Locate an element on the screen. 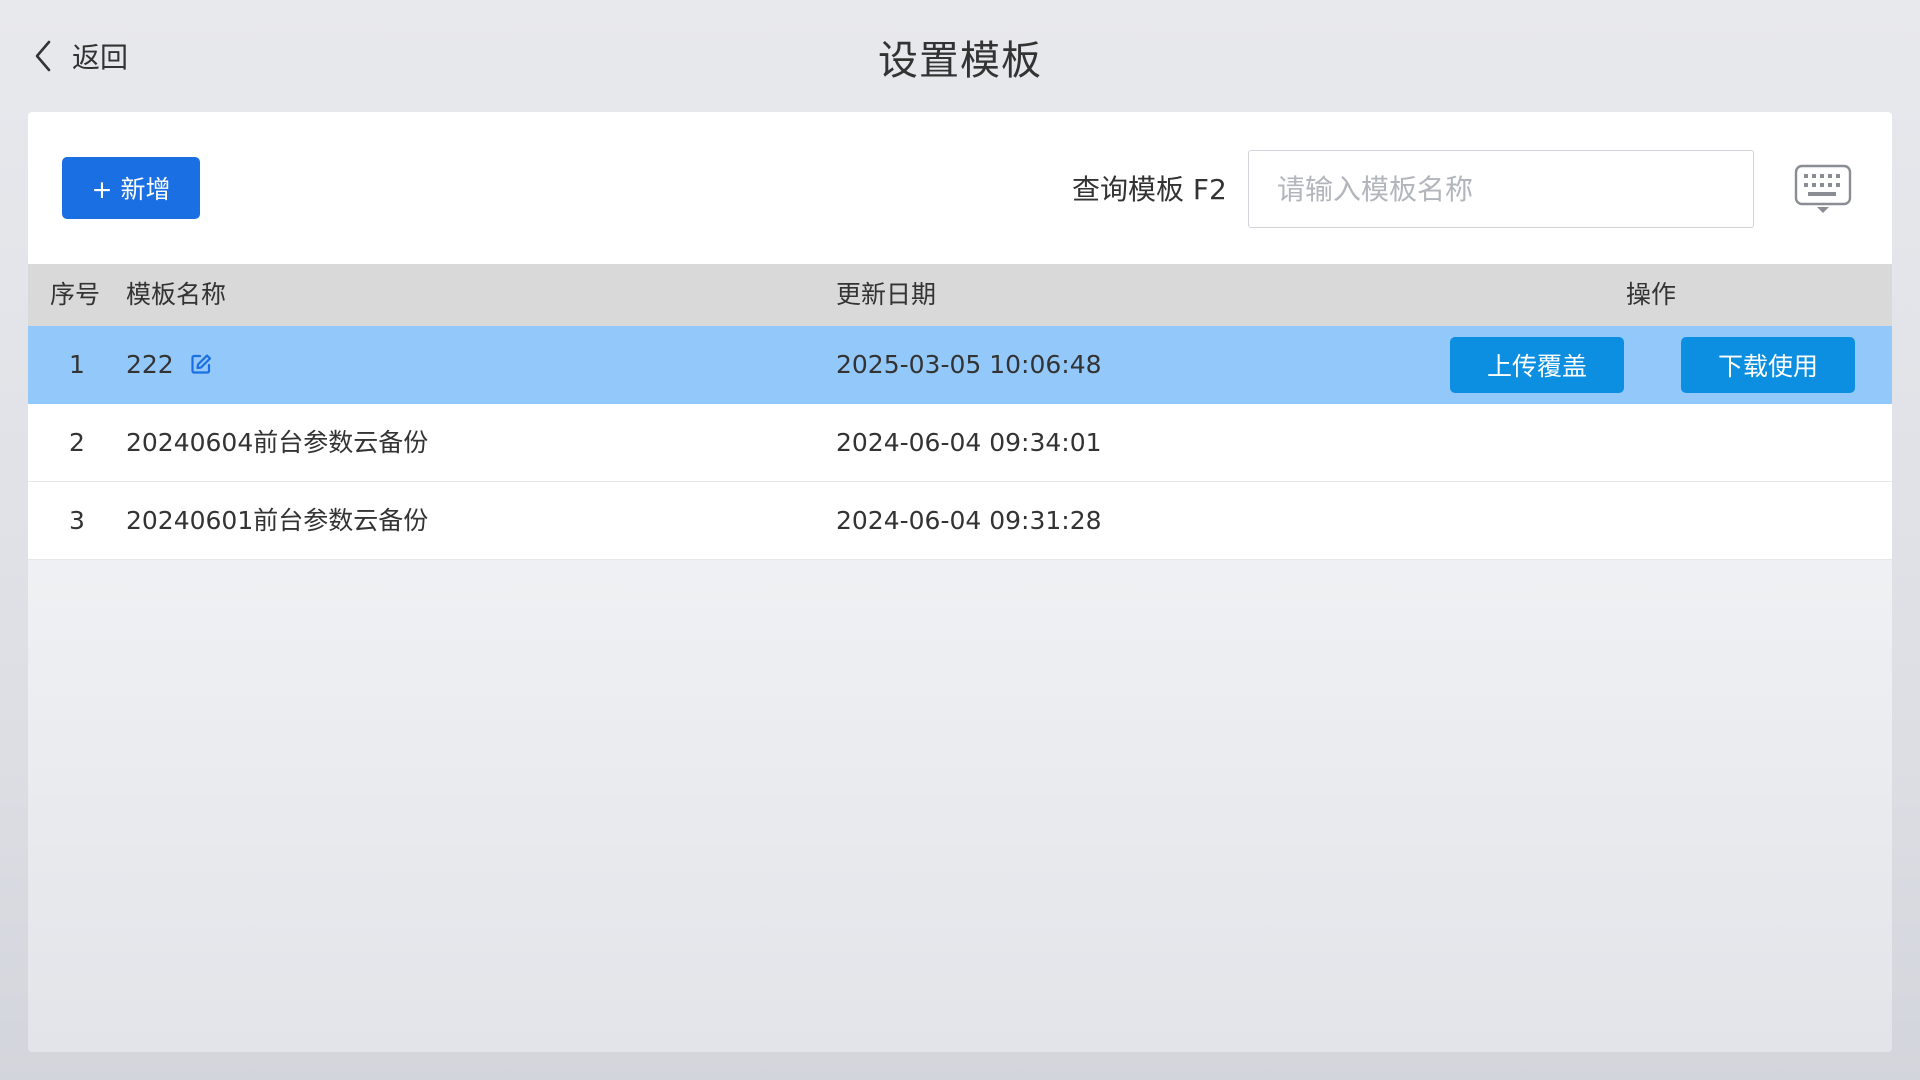  add-template-button: + 新增 is located at coordinates (131, 188).